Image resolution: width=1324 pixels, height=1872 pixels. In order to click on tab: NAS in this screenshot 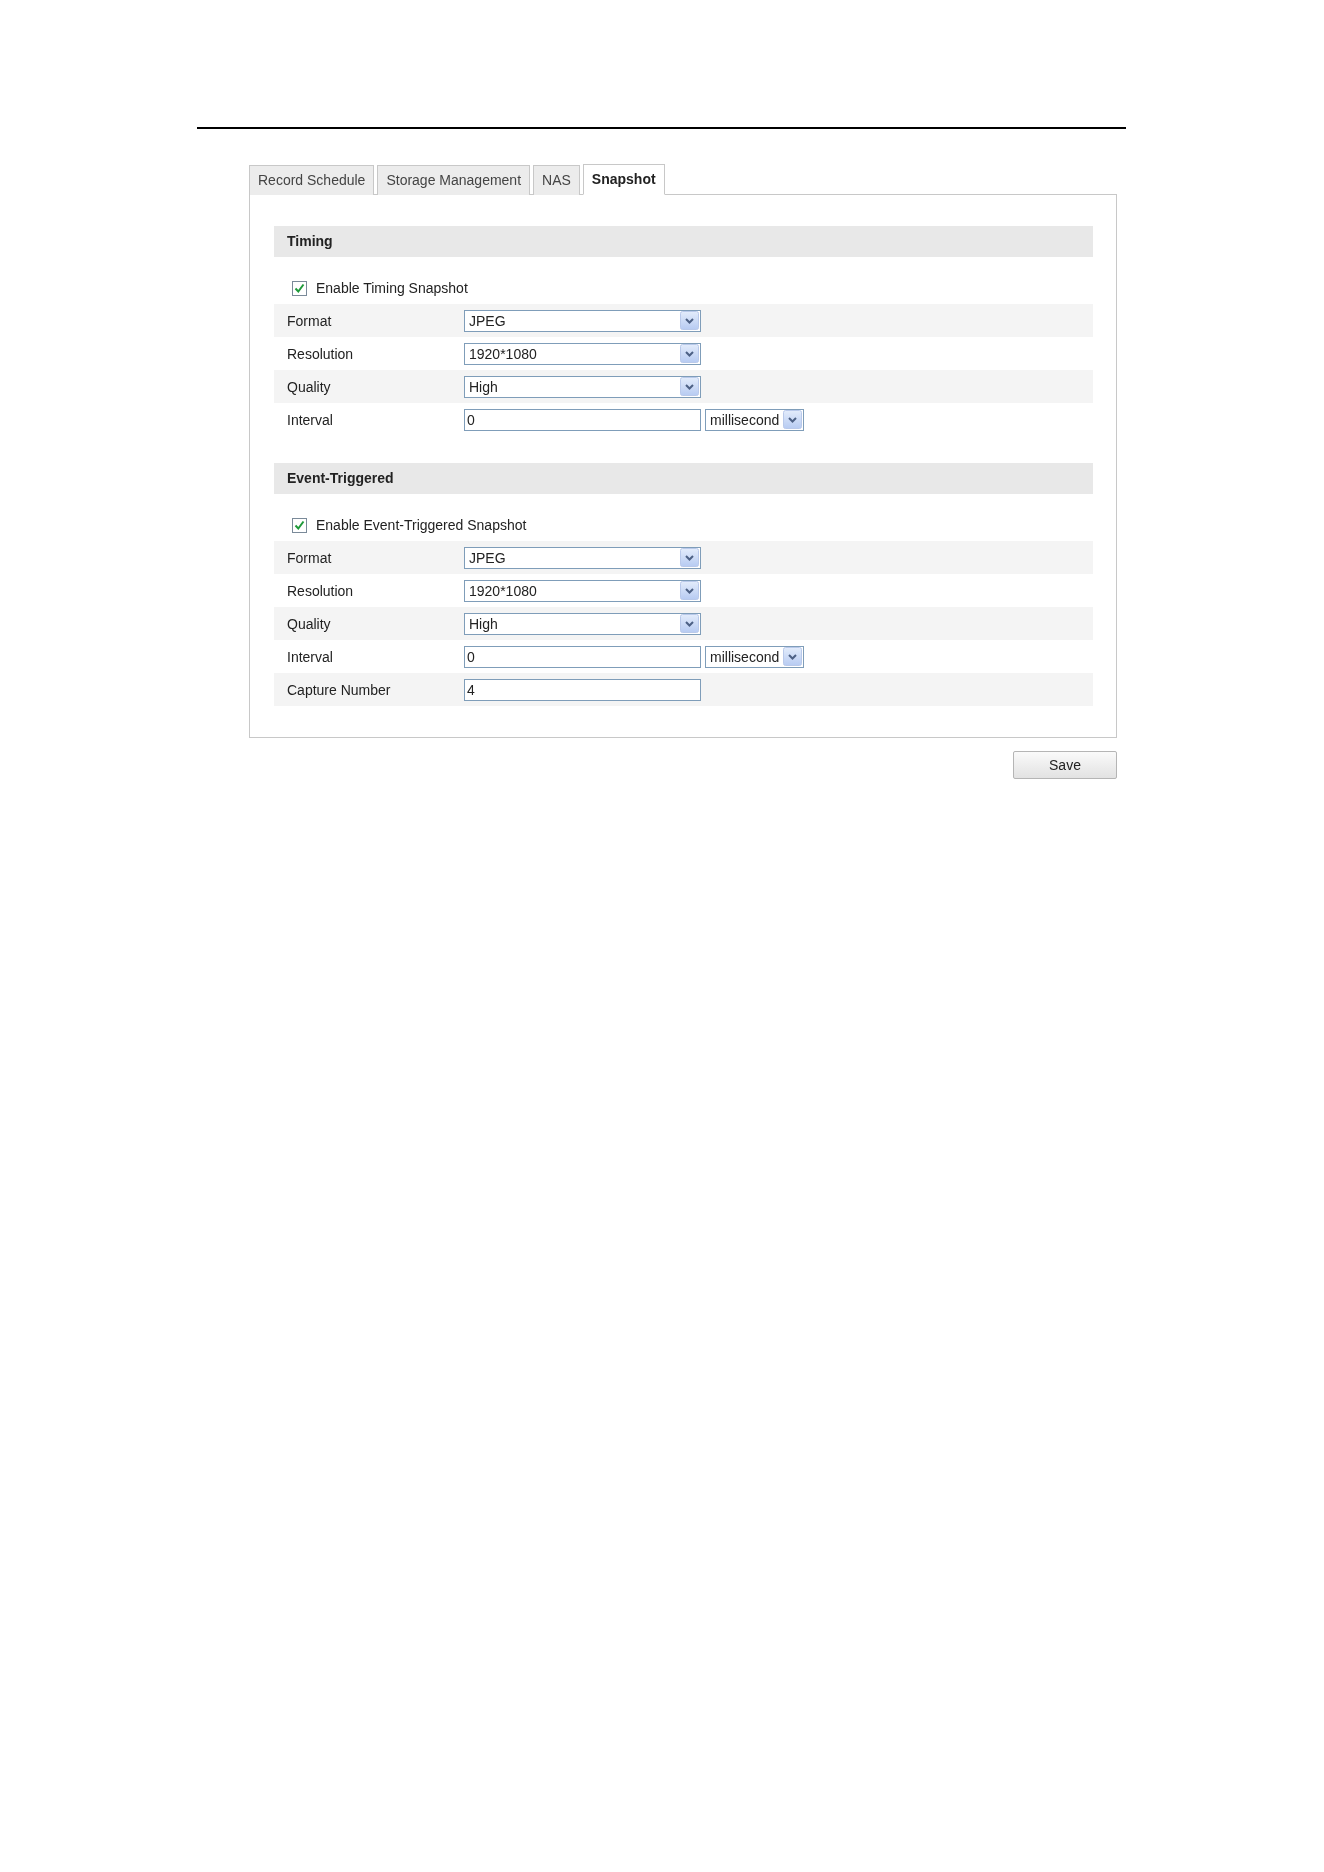, I will do `click(556, 180)`.